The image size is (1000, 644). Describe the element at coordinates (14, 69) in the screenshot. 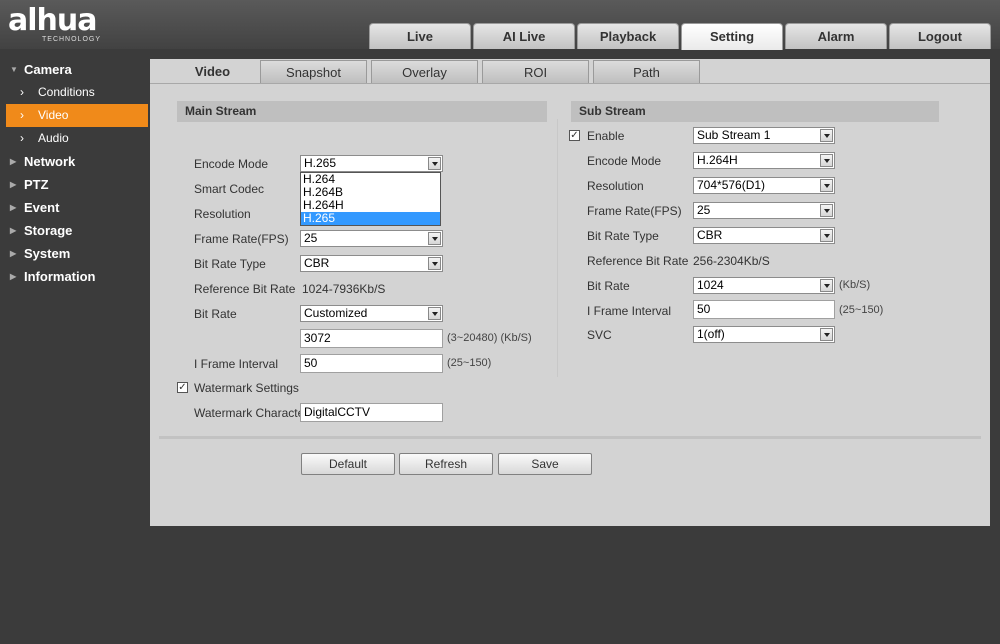

I see `caret-down-icon: ▼` at that location.